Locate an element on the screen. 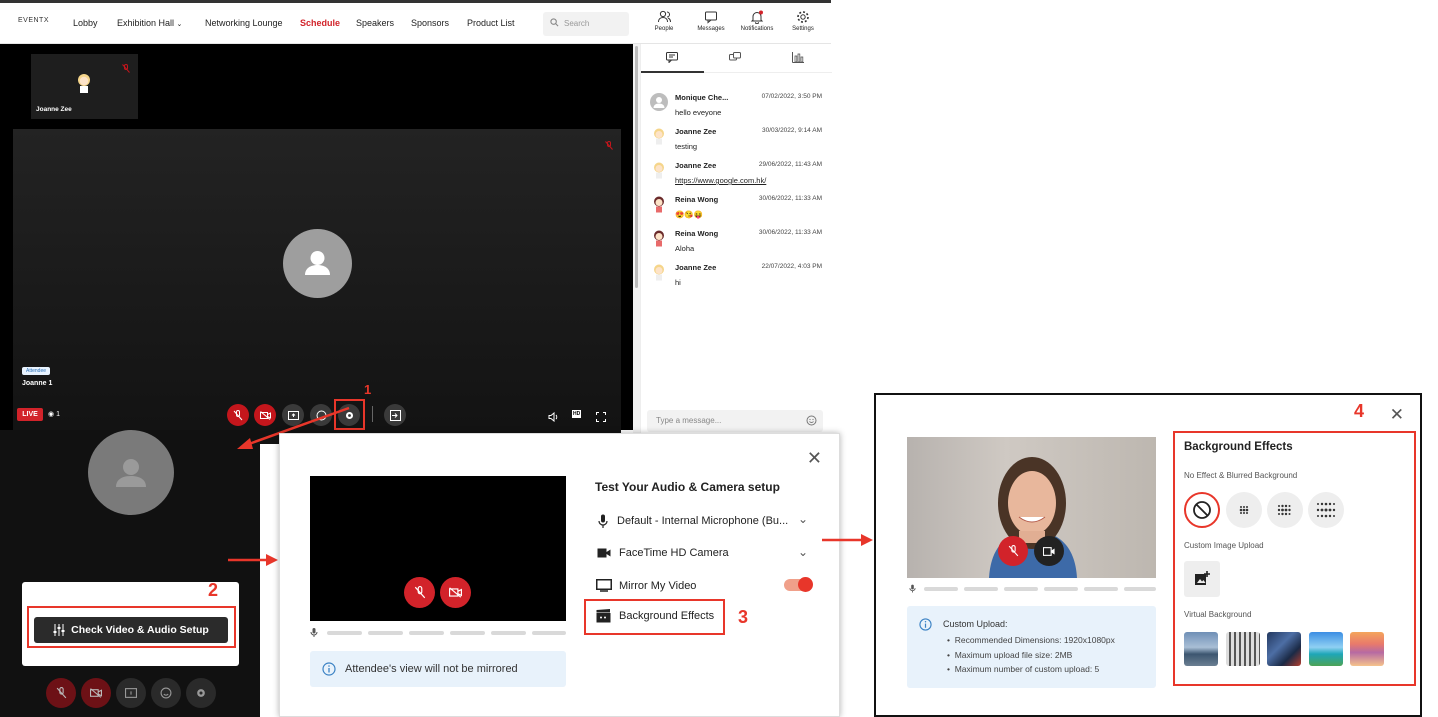  chat-tabs is located at coordinates (736, 58).